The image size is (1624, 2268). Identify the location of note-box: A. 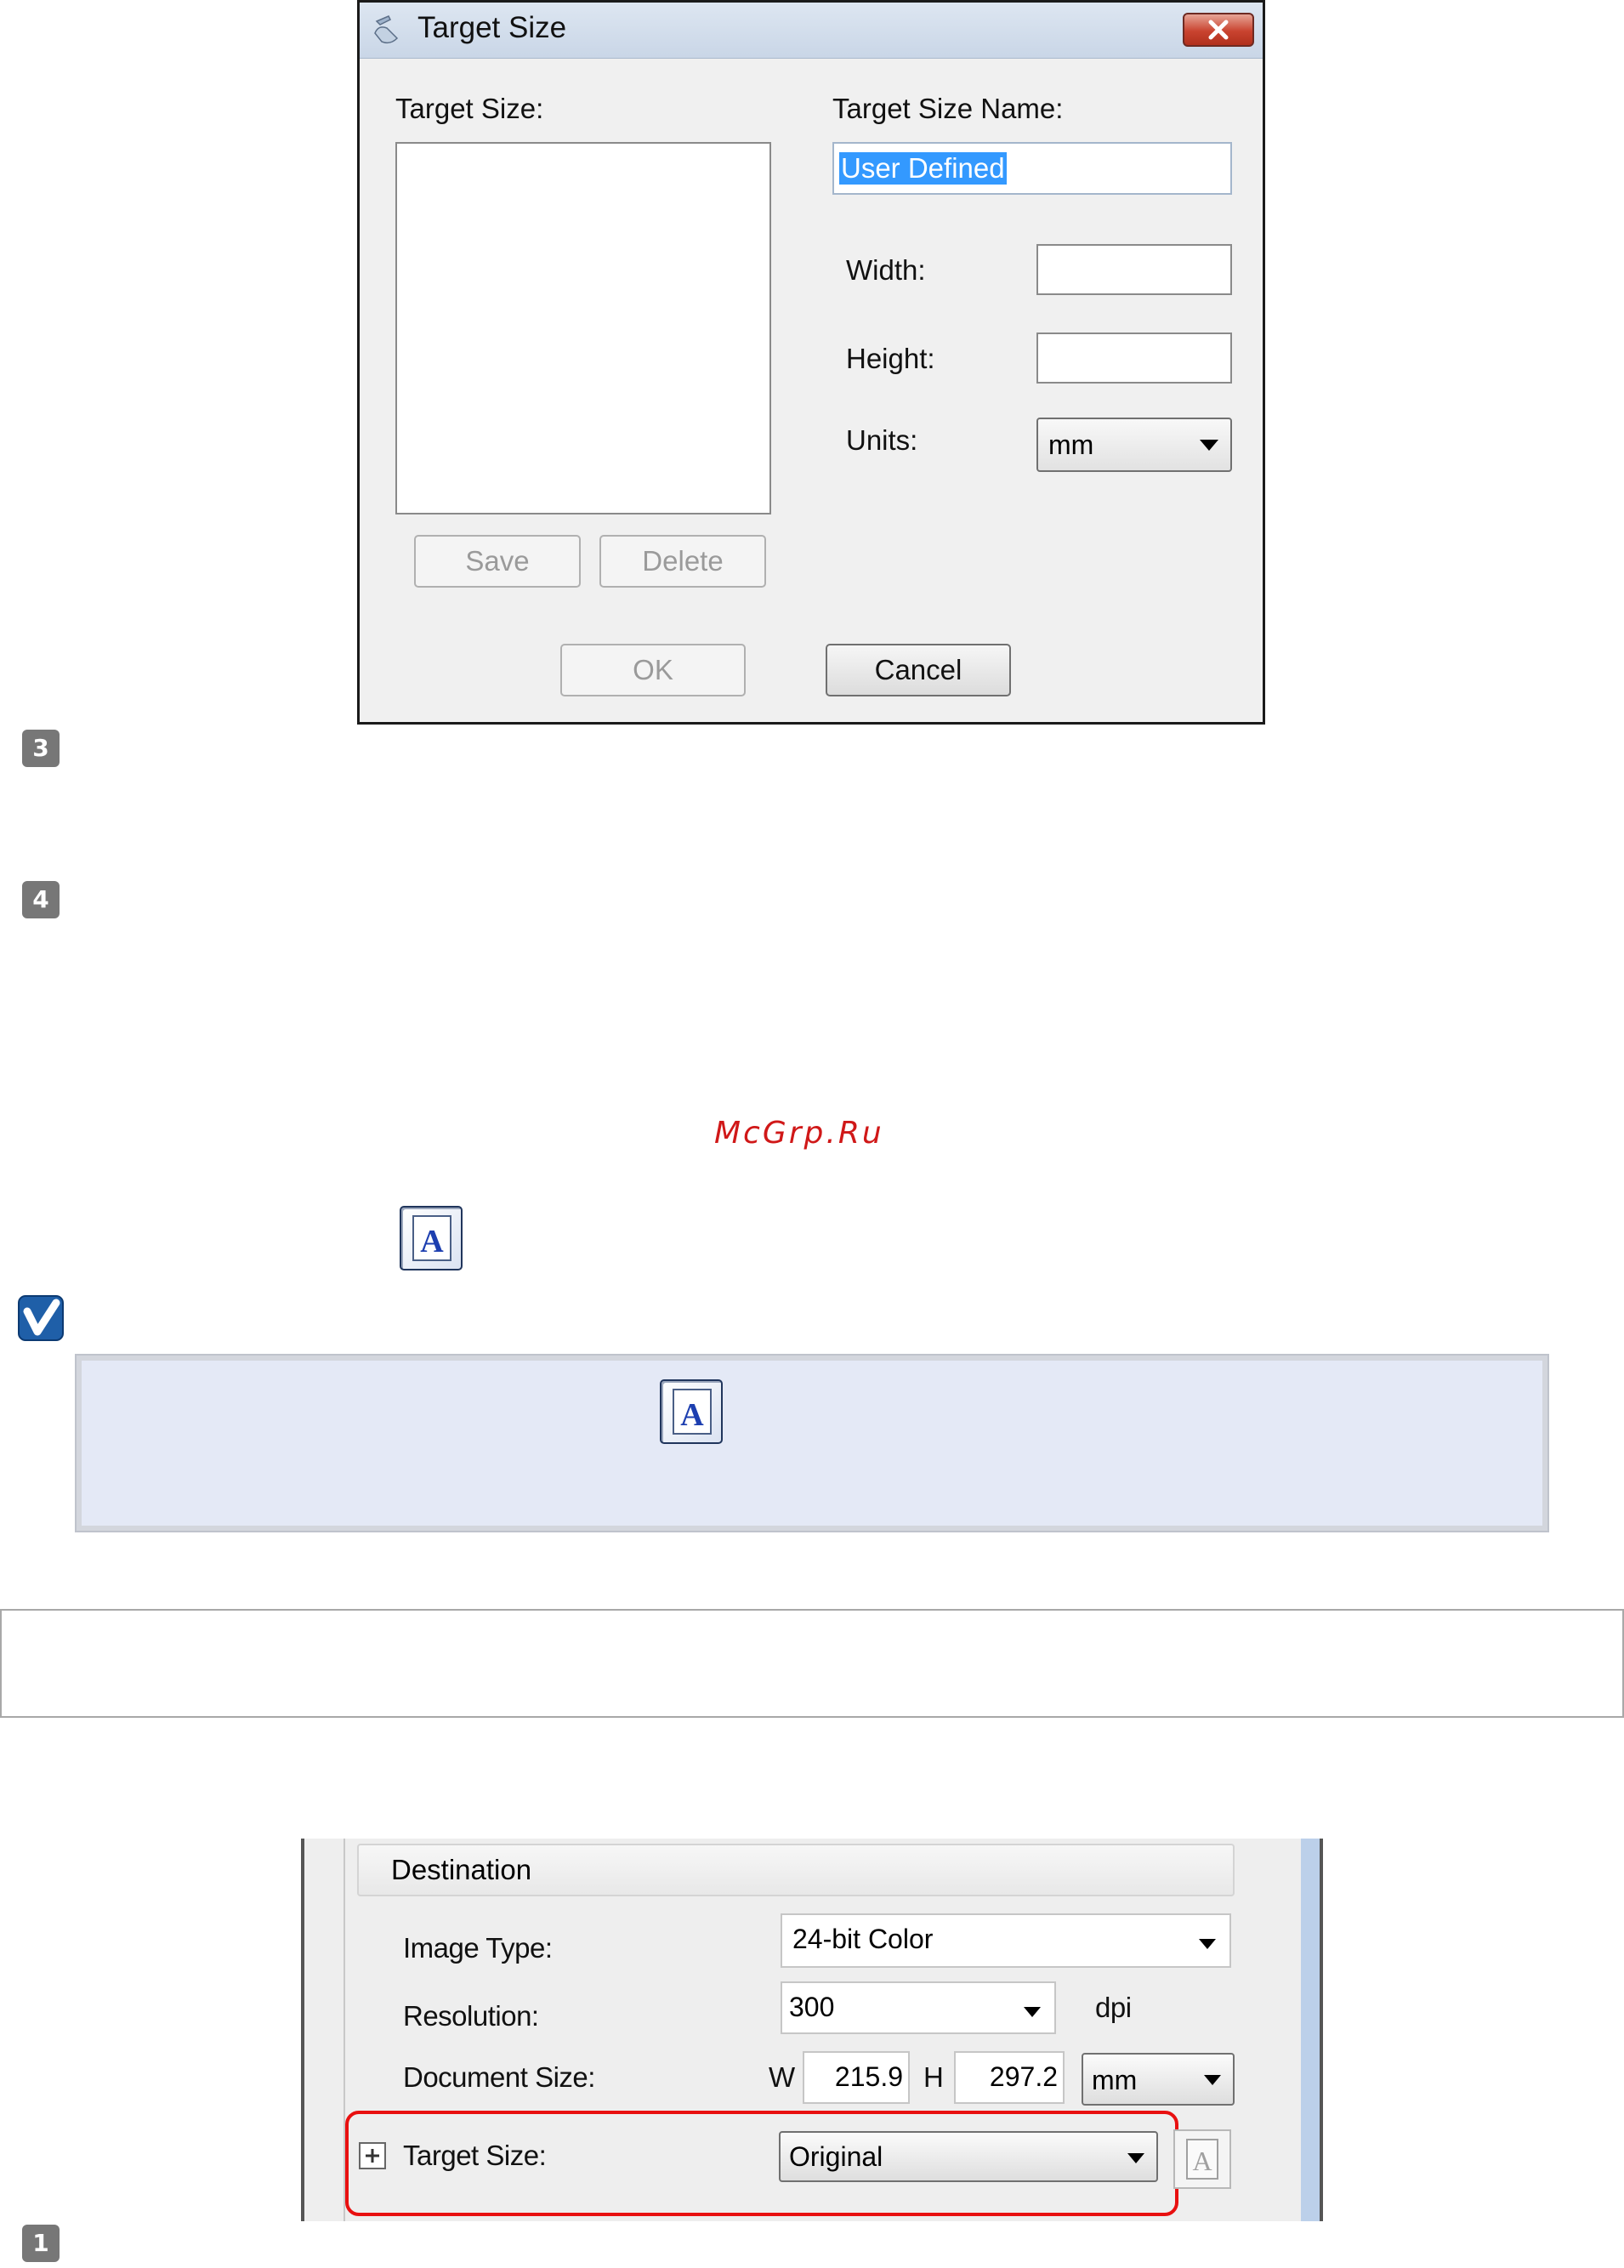
(812, 1443).